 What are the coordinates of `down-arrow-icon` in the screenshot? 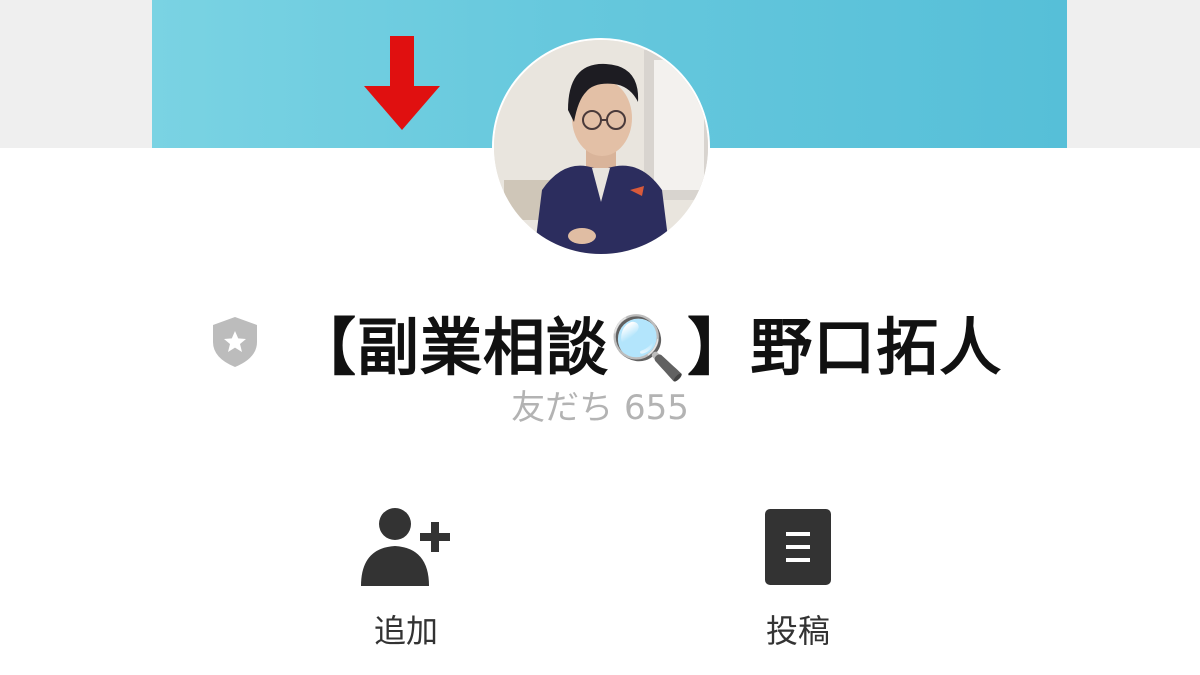 It's located at (402, 83).